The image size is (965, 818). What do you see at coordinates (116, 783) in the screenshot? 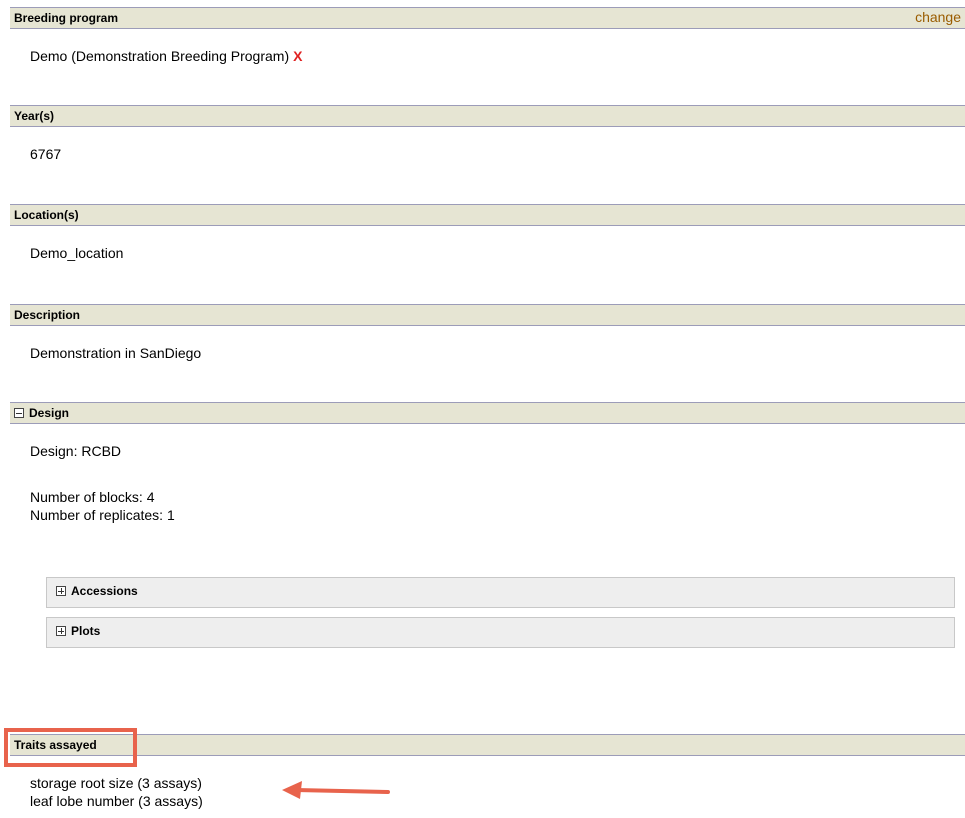
I see `trait-item: storage root size (3 assays)` at bounding box center [116, 783].